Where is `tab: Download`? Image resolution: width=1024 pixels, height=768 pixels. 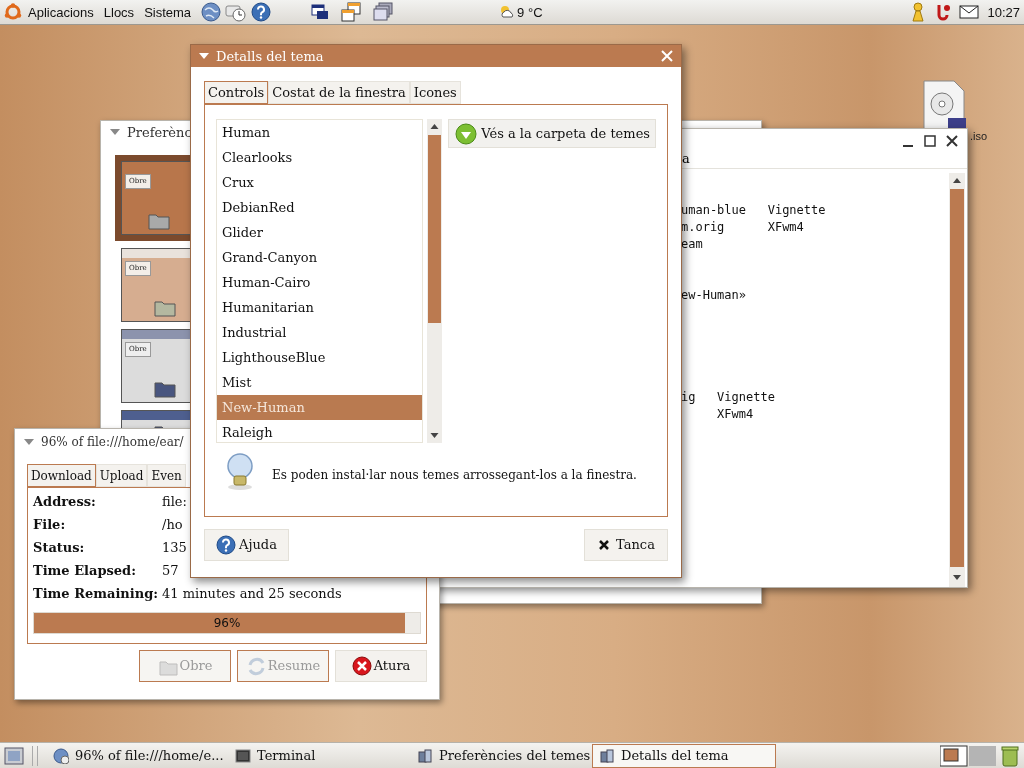
tab: Download is located at coordinates (61, 475).